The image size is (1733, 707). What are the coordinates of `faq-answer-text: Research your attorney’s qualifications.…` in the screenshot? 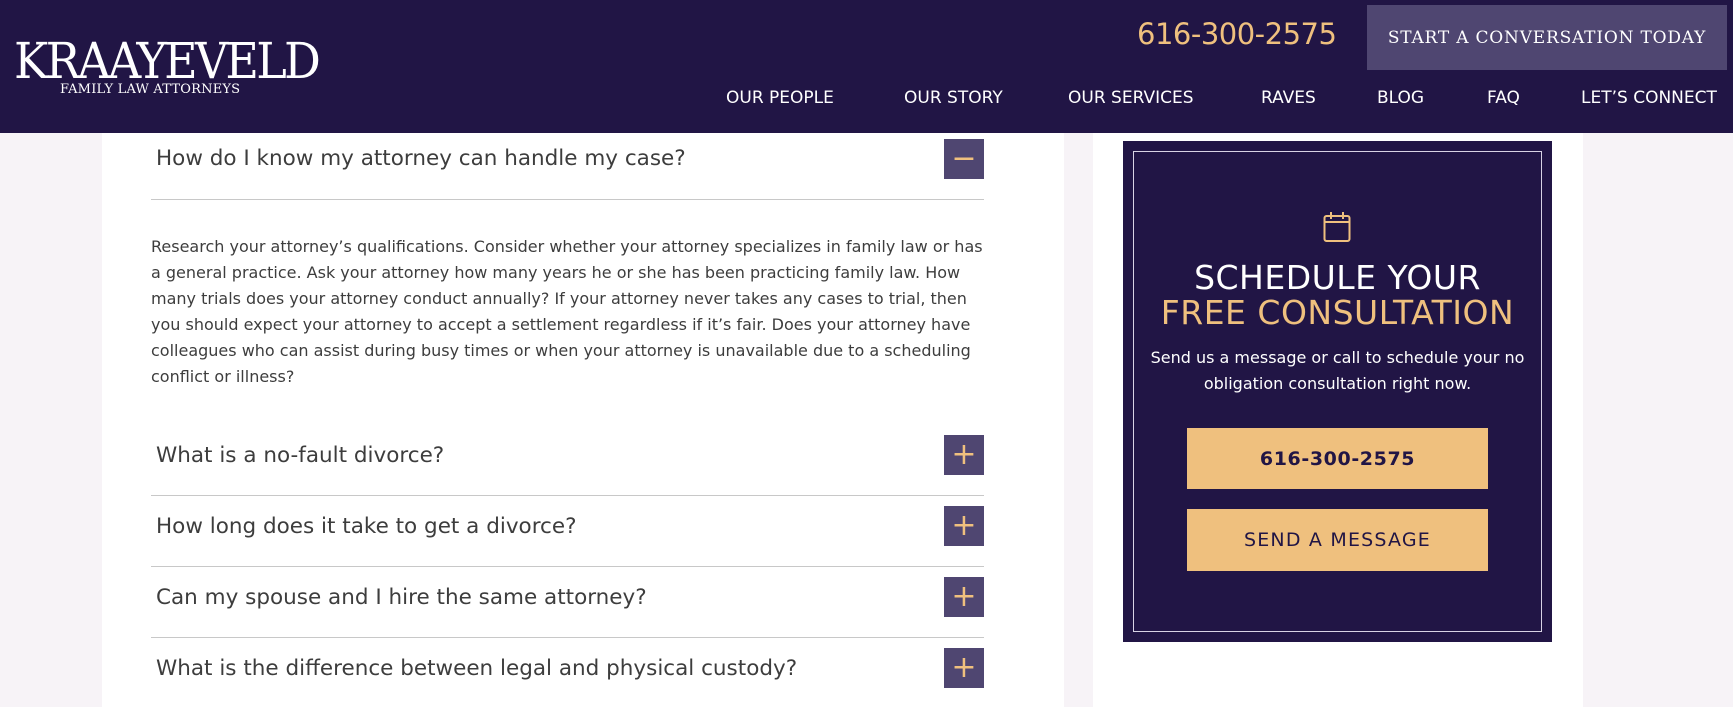 It's located at (567, 311).